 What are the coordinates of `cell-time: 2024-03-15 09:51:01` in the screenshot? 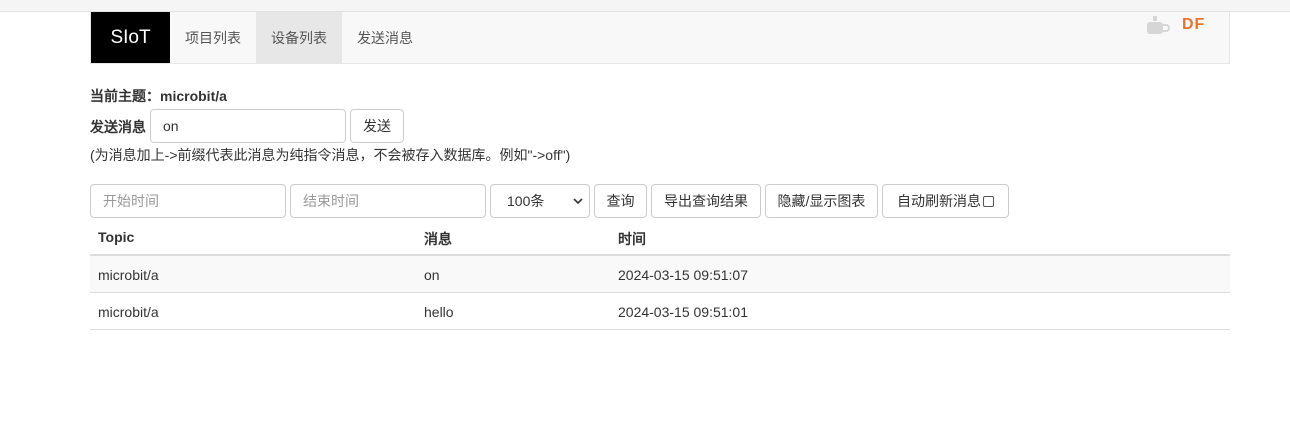 It's located at (683, 312).